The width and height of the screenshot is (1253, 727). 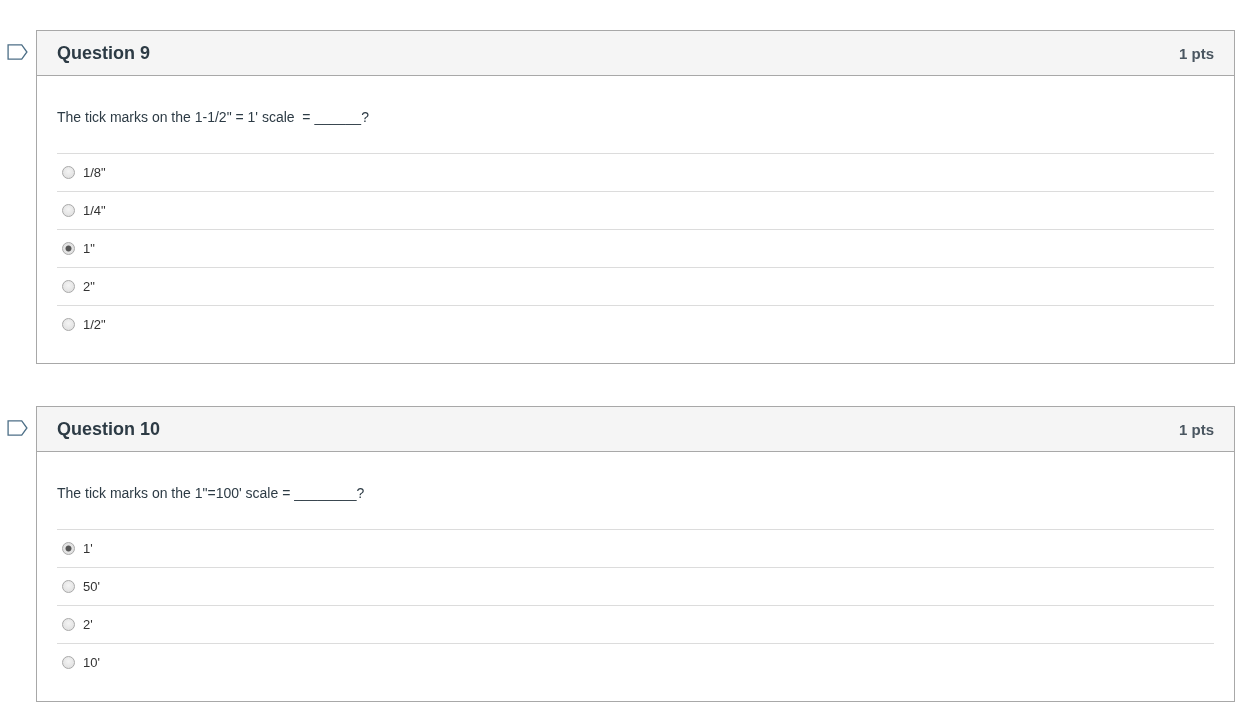 I want to click on answer-label: 1/8", so click(x=94, y=172).